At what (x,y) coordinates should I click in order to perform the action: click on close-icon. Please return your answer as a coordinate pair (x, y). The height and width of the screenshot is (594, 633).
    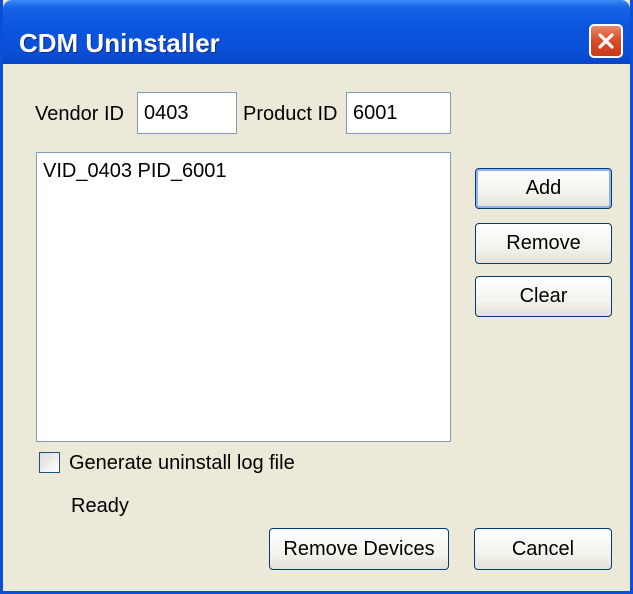
    Looking at the image, I should click on (606, 41).